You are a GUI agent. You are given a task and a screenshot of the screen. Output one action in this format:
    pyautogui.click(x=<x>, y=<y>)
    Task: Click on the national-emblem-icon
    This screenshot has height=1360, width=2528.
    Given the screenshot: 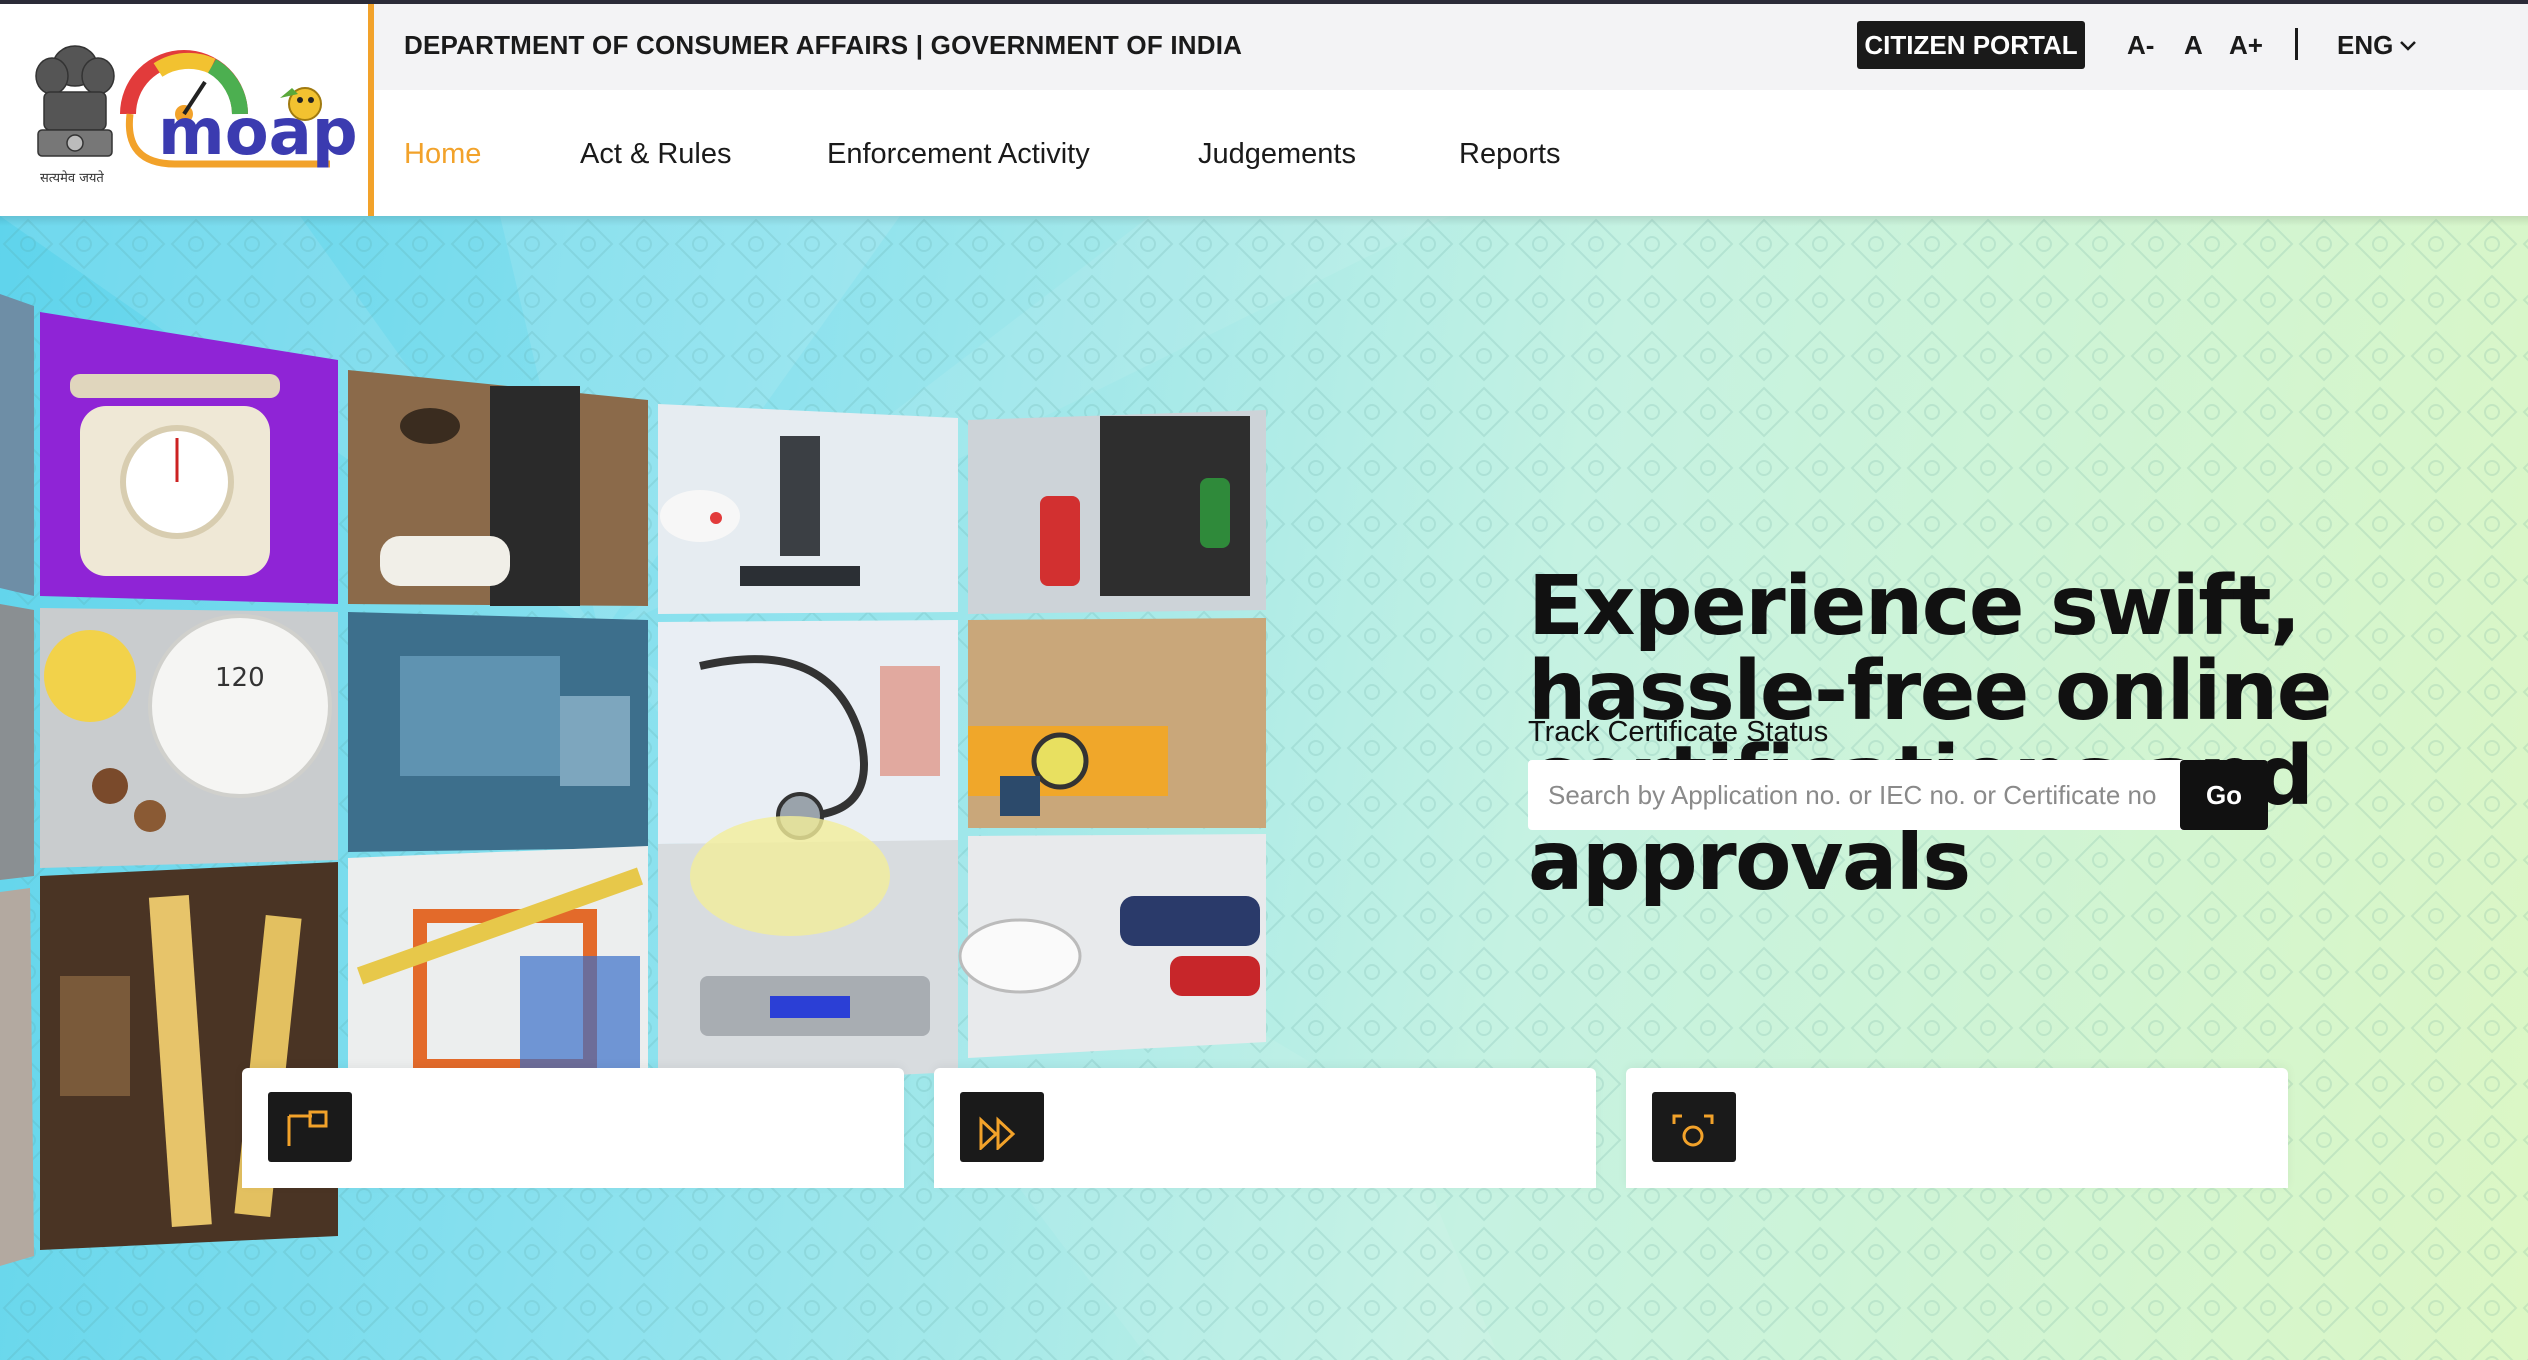 What is the action you would take?
    pyautogui.click(x=75, y=101)
    